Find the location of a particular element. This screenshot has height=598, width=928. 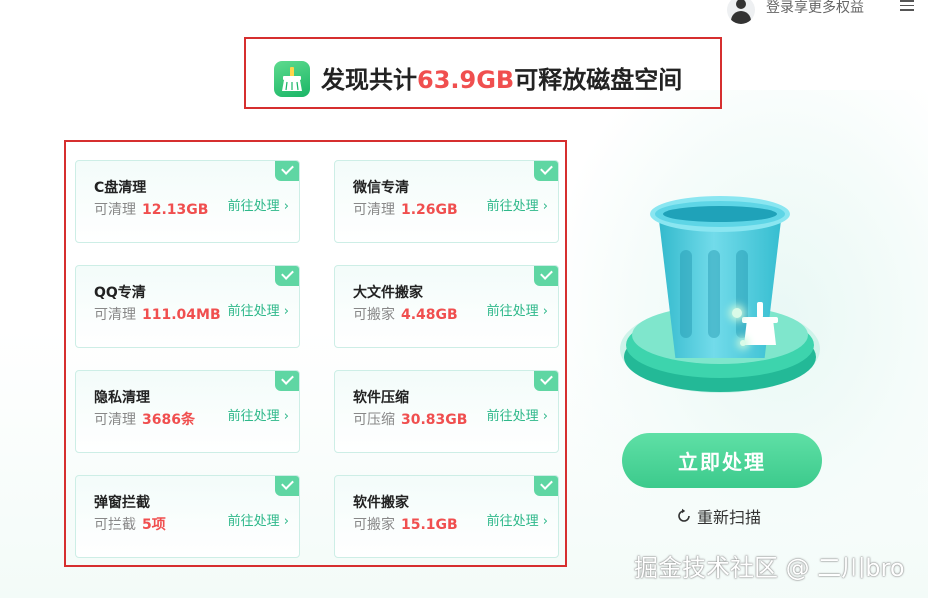

card-sub: 可清理 12.13GB is located at coordinates (151, 210).